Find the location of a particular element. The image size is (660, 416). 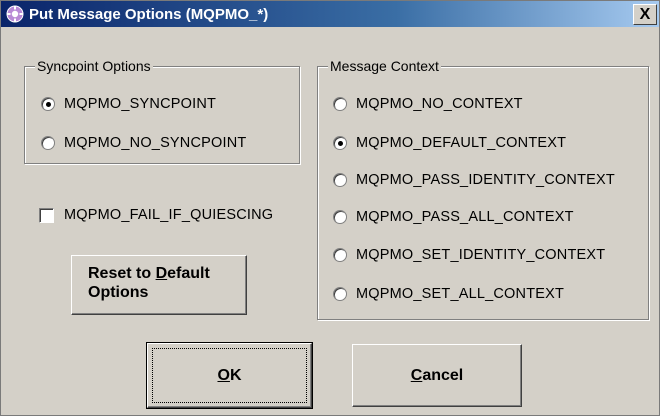

radio-syncpoint: MQPMO_SYNCPOINT is located at coordinates (128, 104).